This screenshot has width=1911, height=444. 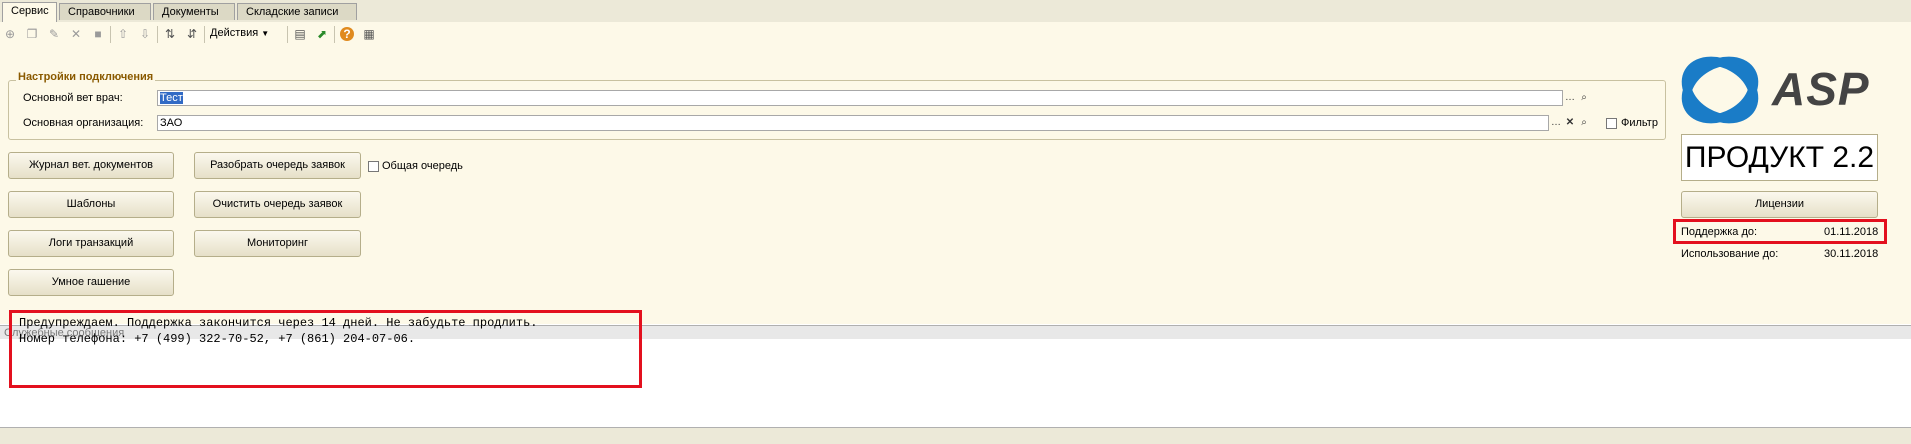 What do you see at coordinates (277, 165) in the screenshot?
I see `parse-queue-button: Разобрать очередь заявок` at bounding box center [277, 165].